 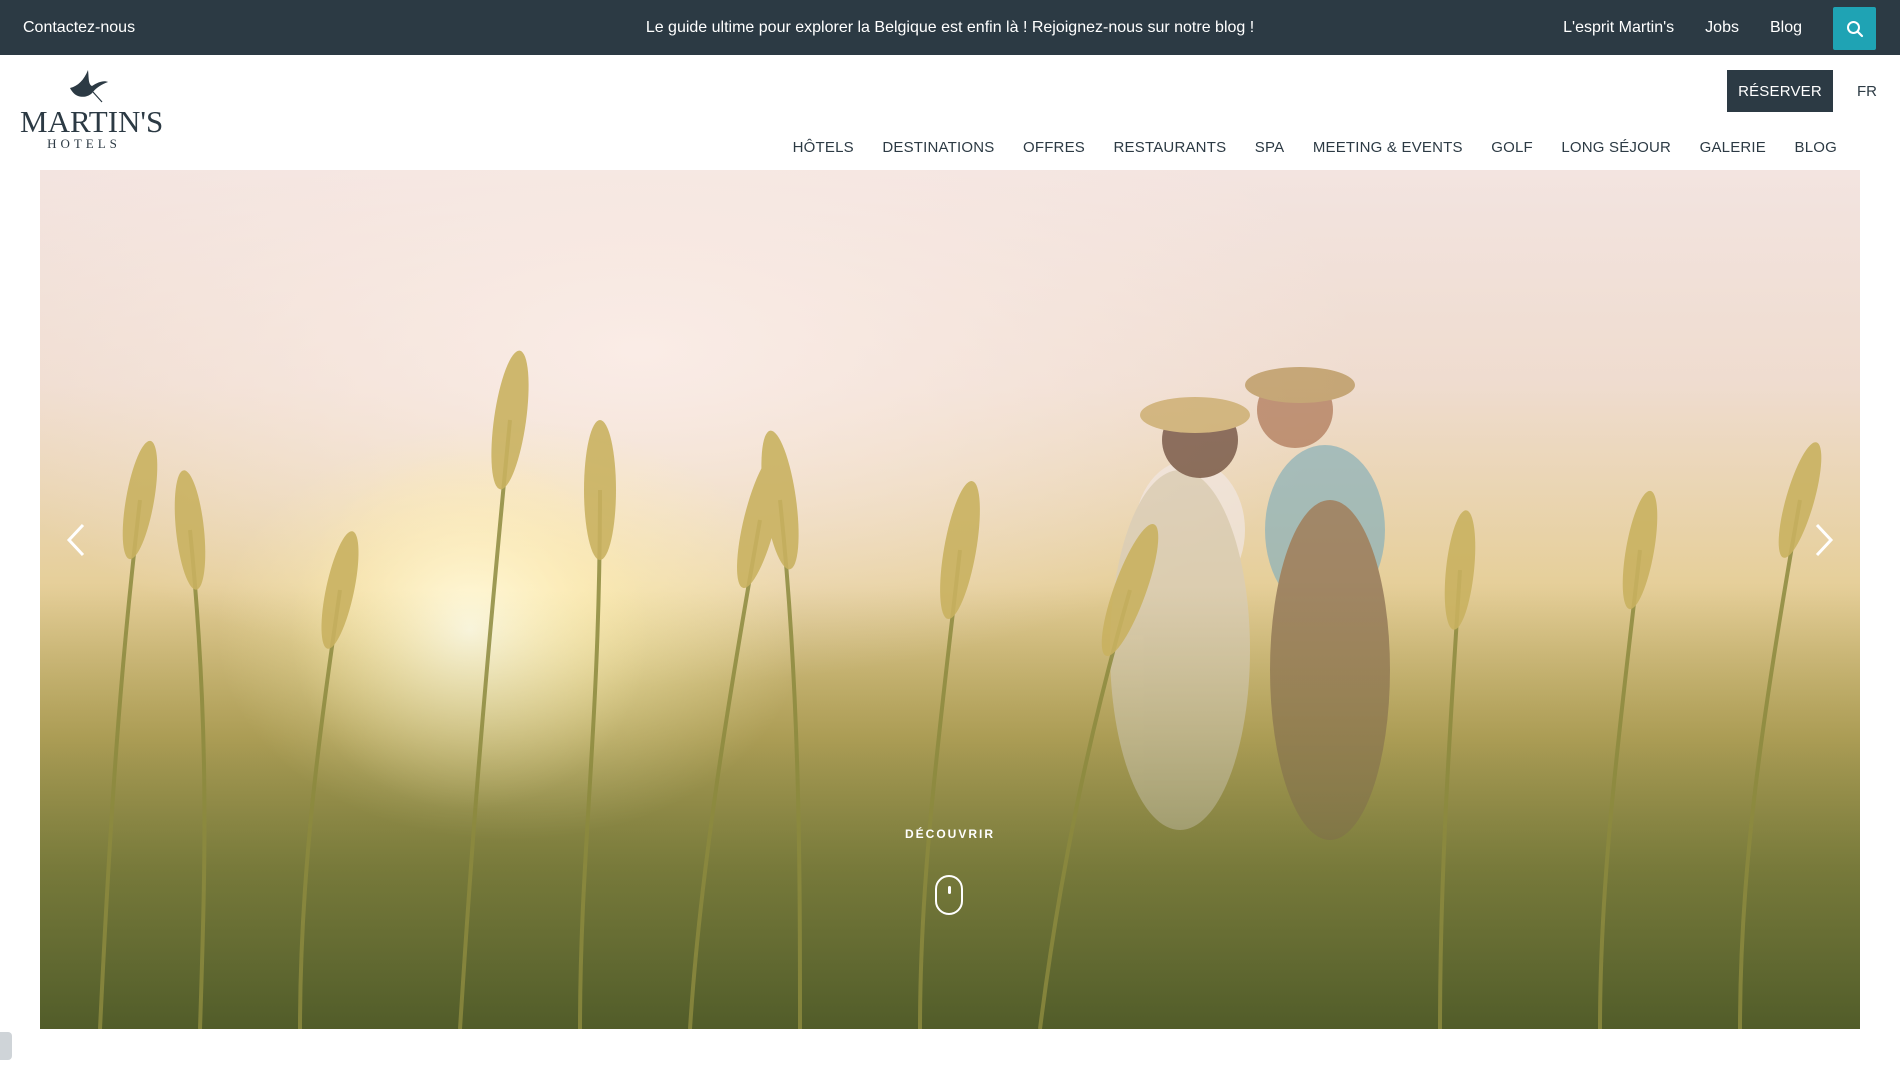 I want to click on contact-link: Contactez-nous, so click(x=79, y=28).